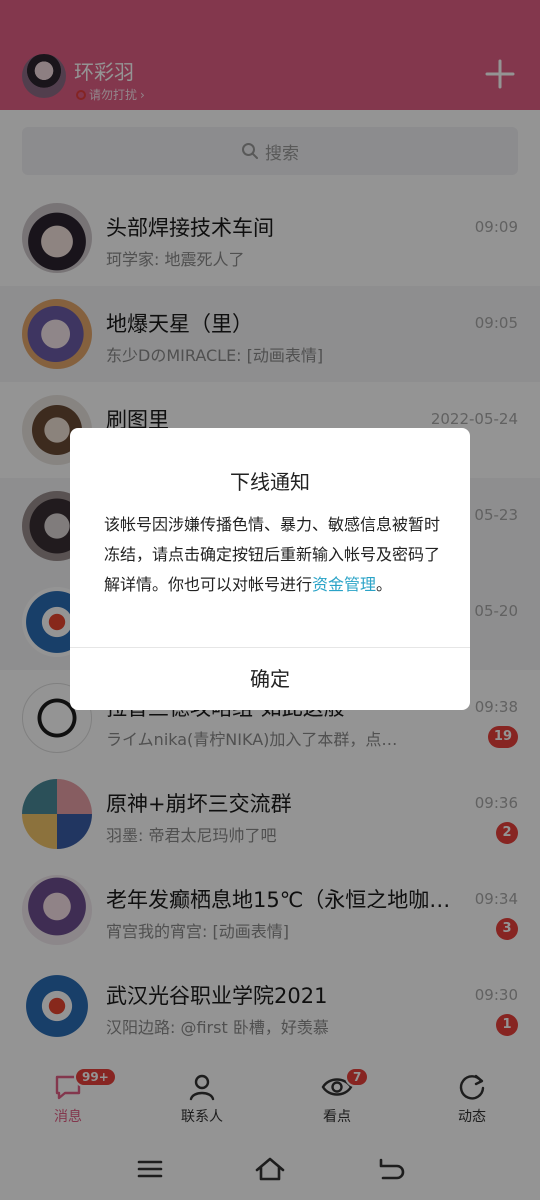  I want to click on fund-management-link: 资金管理, so click(344, 584).